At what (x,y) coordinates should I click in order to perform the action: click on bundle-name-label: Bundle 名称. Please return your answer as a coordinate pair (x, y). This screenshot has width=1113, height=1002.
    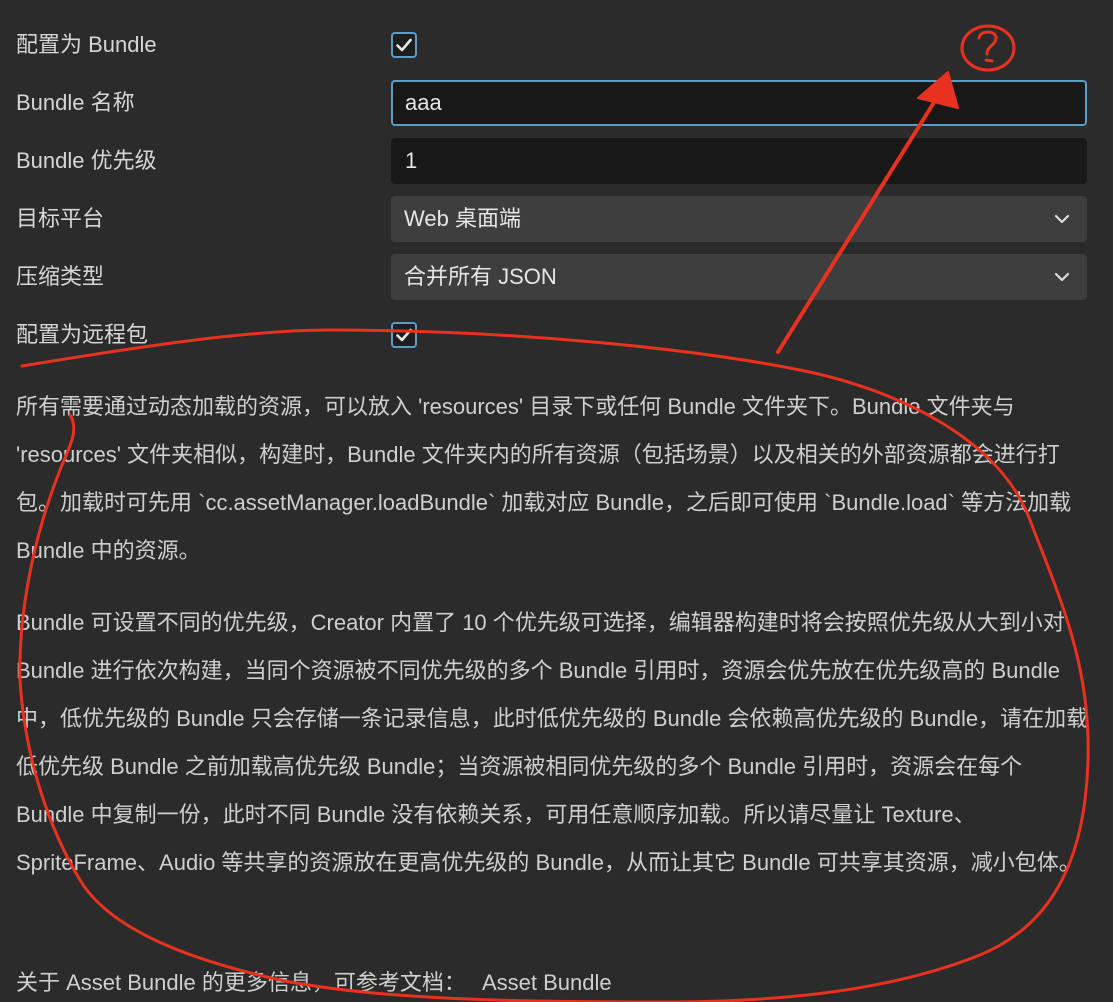
    Looking at the image, I should click on (75, 102).